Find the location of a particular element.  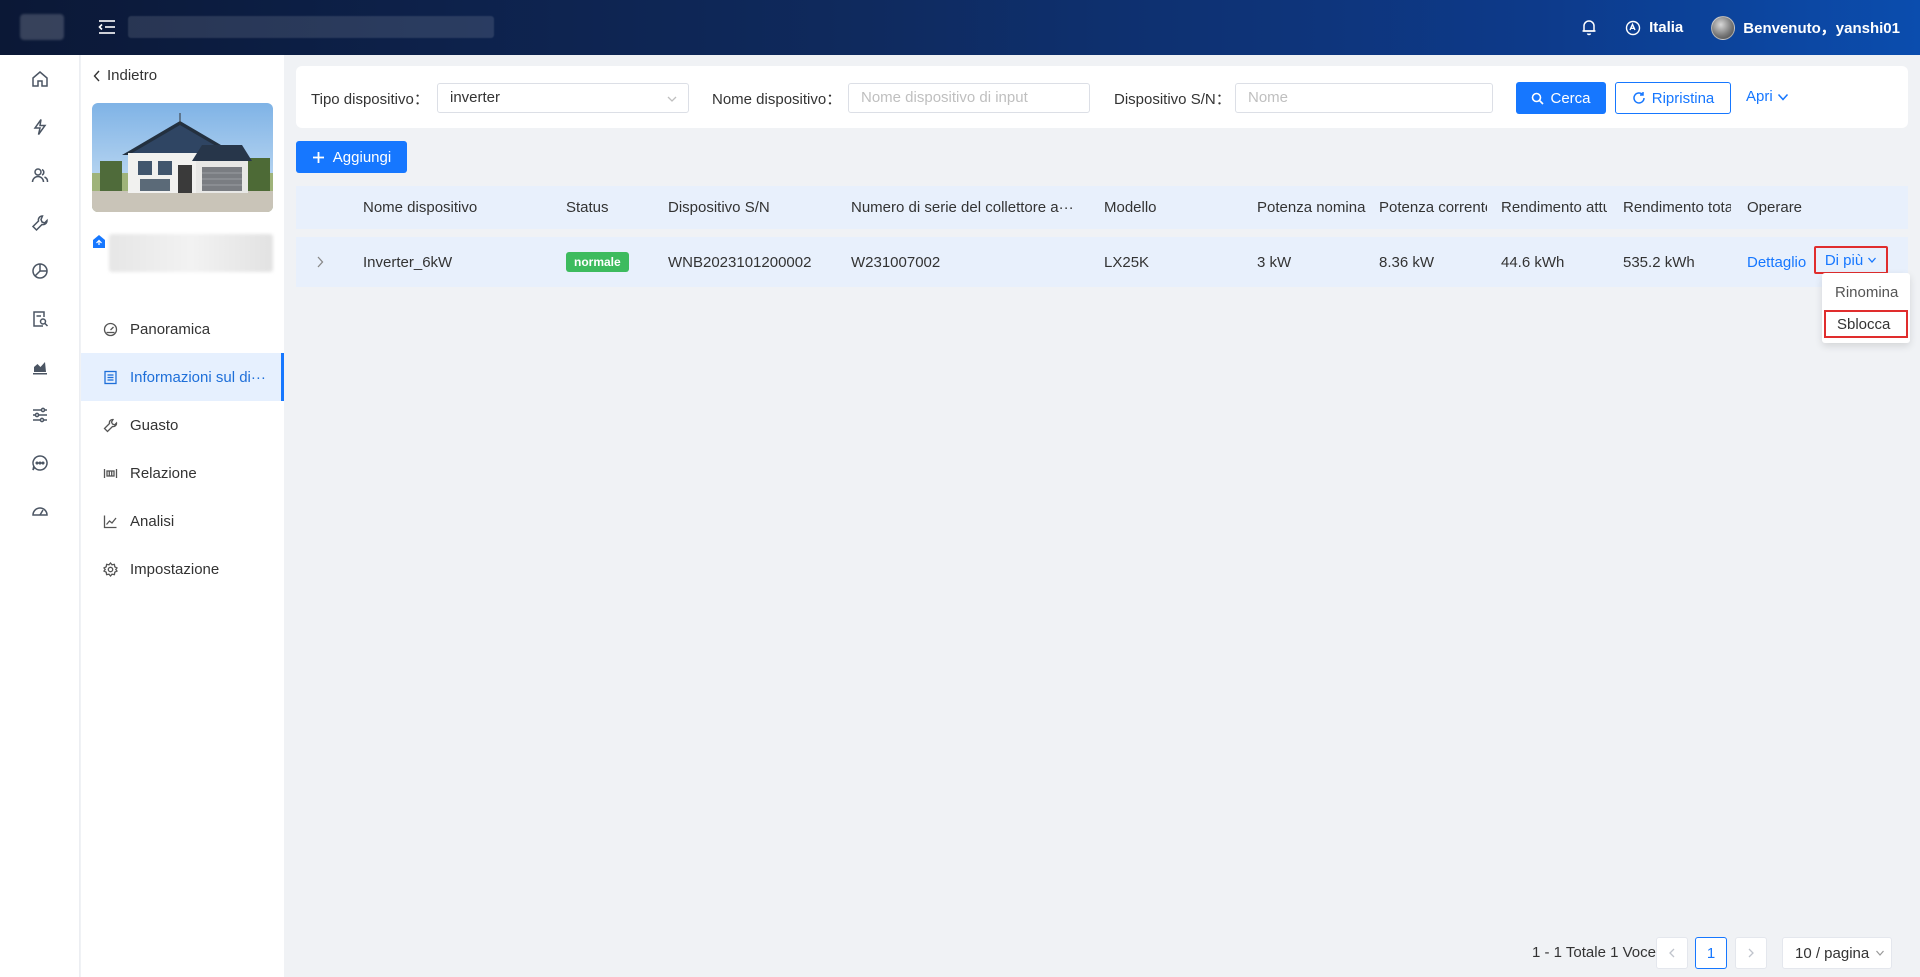

reset-button: Ripristina is located at coordinates (1673, 98).